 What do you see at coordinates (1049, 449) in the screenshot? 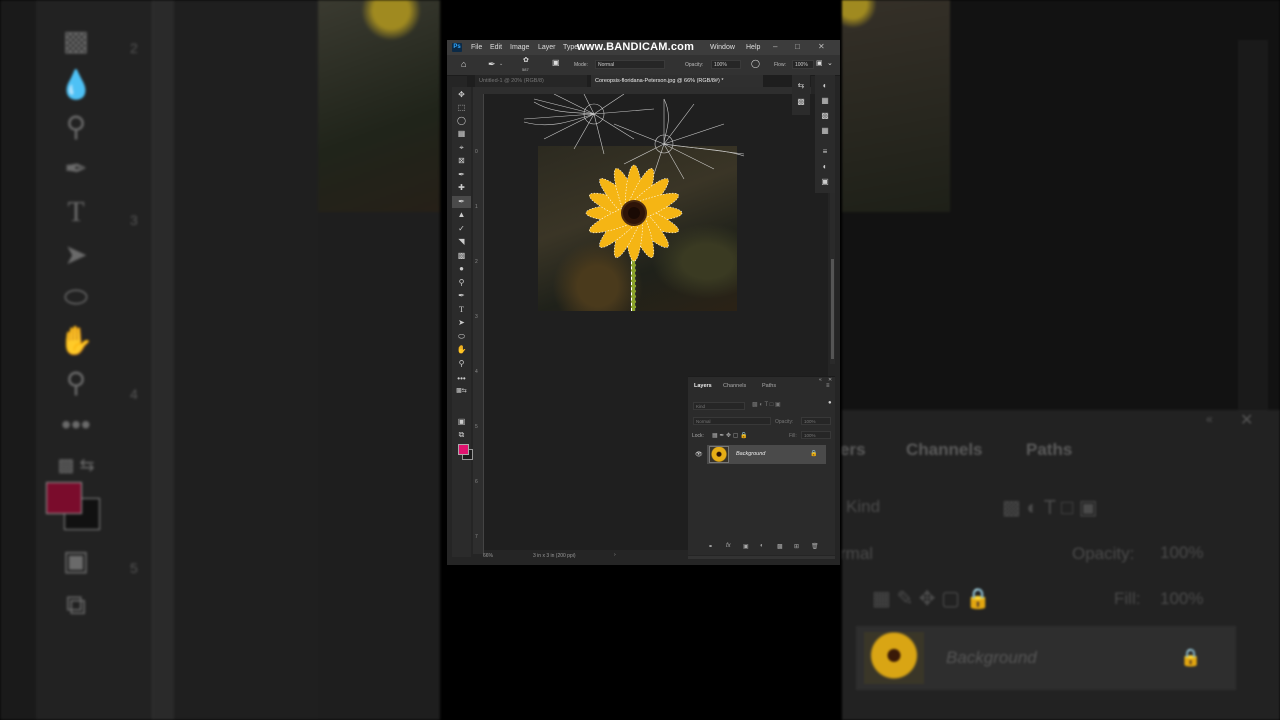
I see `zoomed-tab-paths: Paths` at bounding box center [1049, 449].